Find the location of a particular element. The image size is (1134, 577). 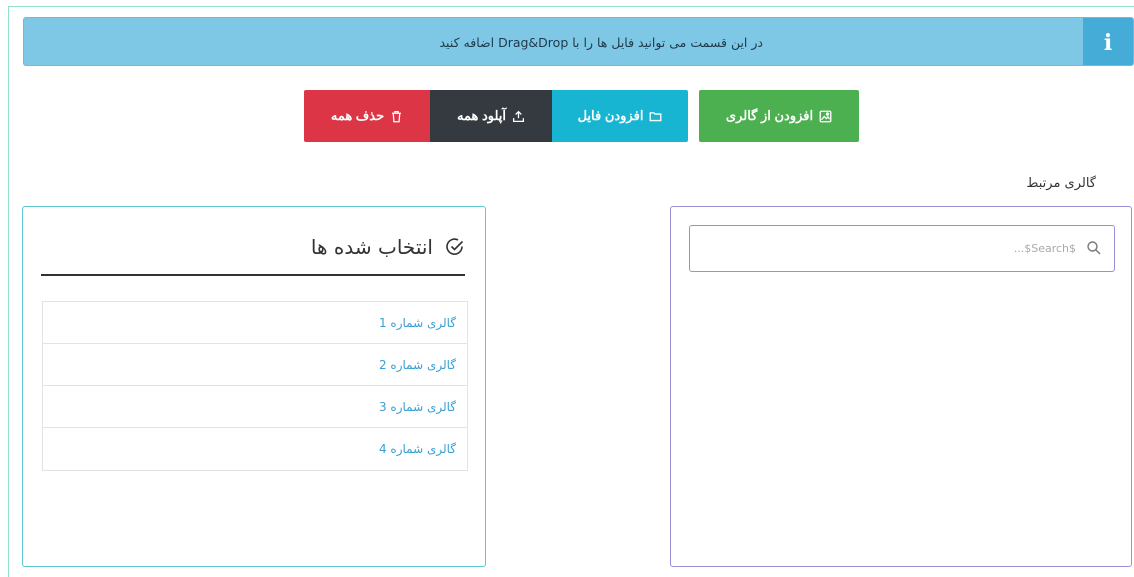

selected-title: انتخاب شده ها is located at coordinates (388, 247).